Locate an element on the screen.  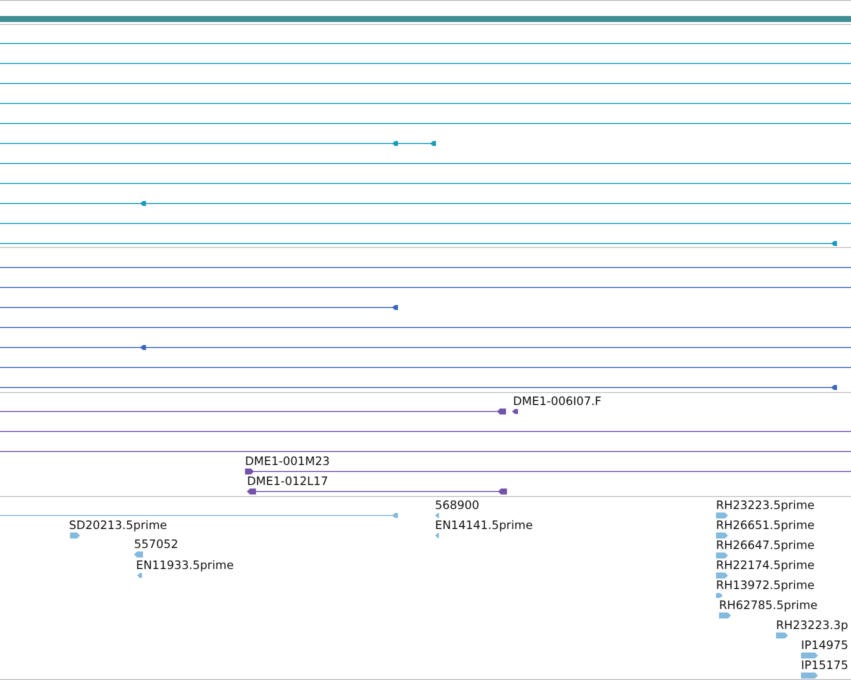
feature-label: RH26647.5prime is located at coordinates (765, 545).